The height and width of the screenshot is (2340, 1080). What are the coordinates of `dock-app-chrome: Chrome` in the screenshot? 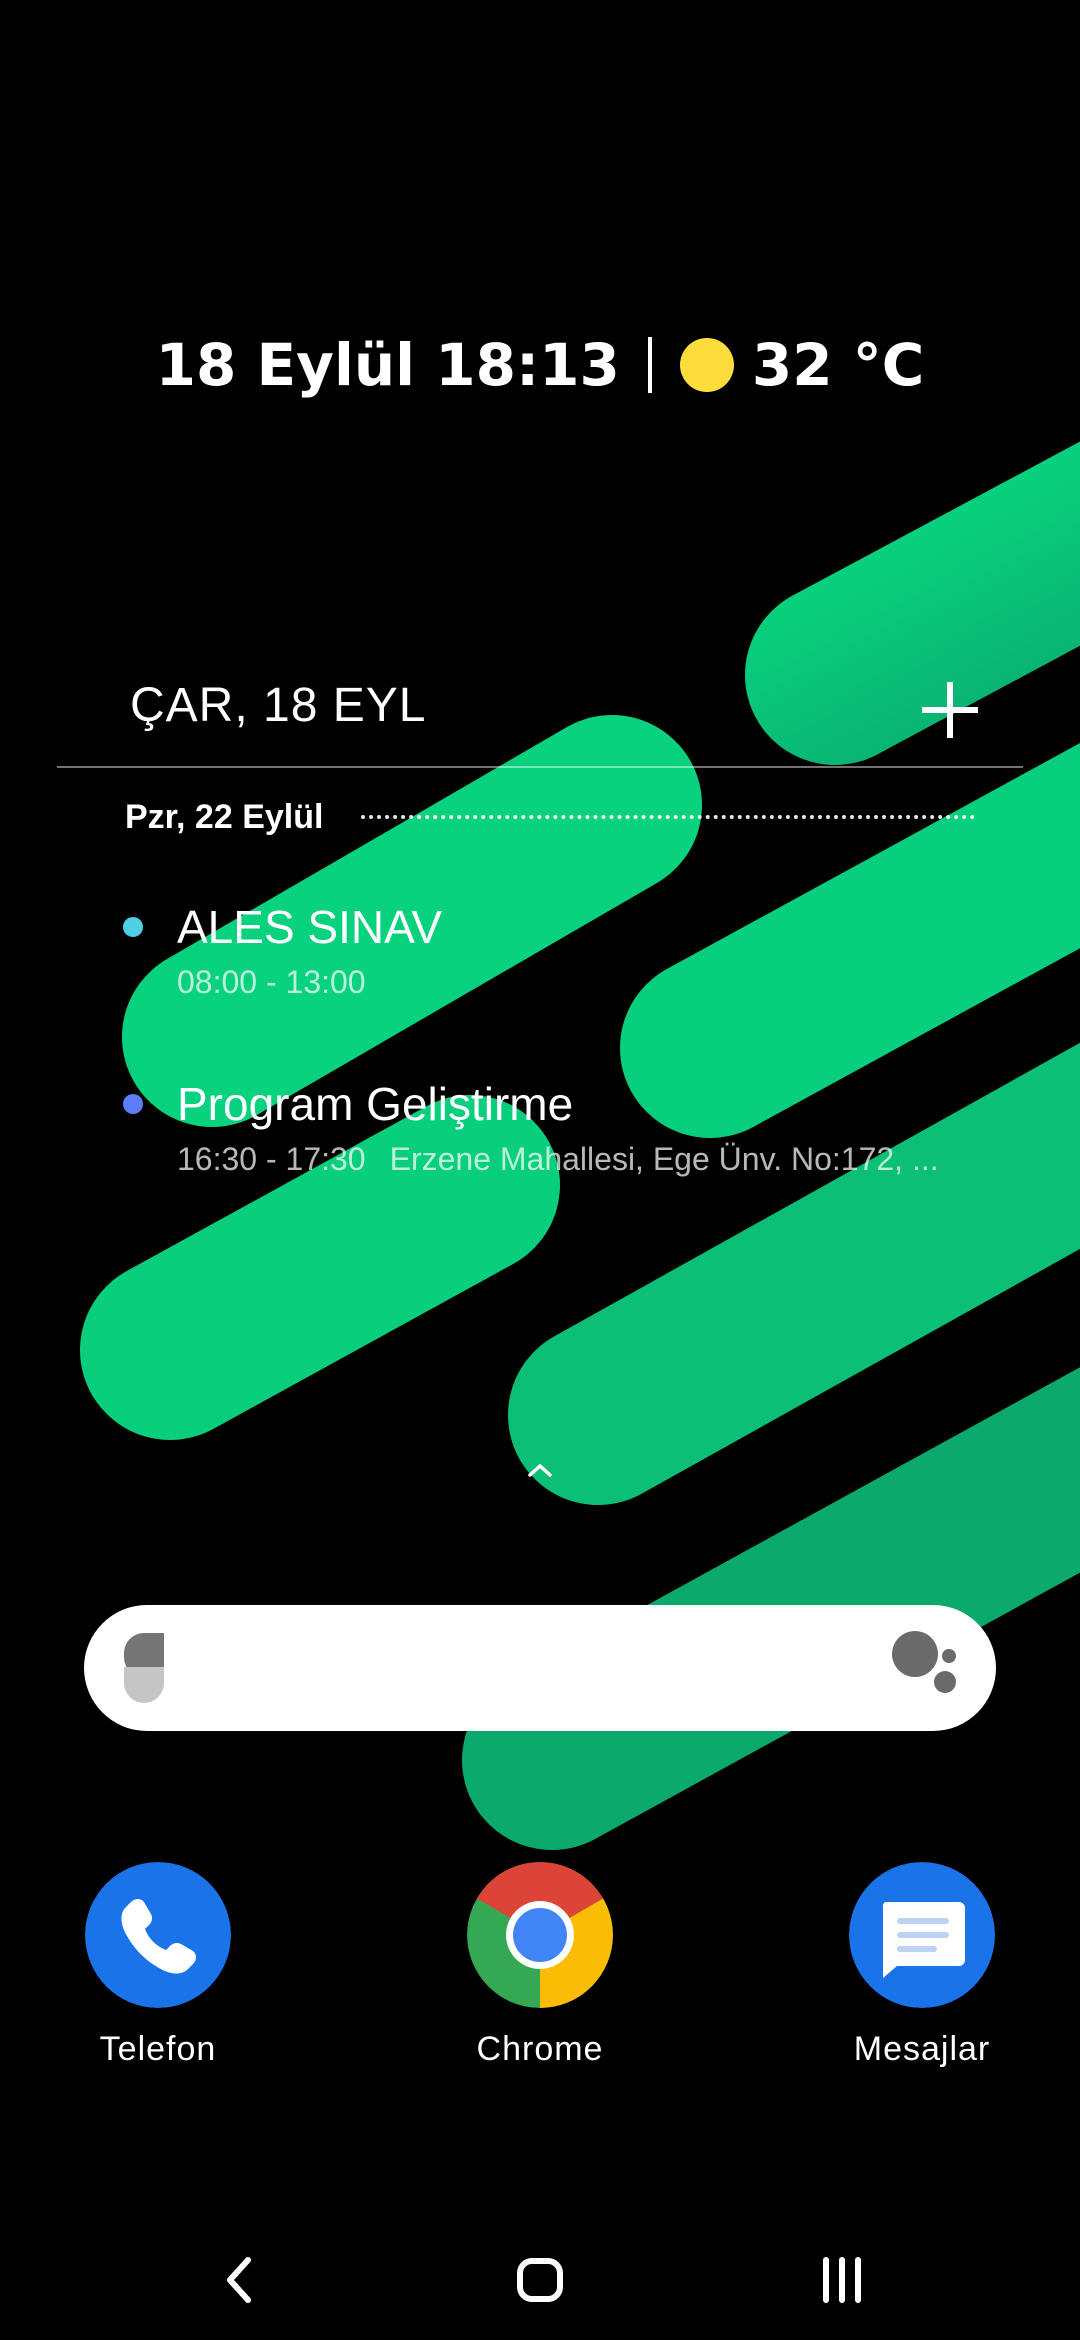 It's located at (540, 1977).